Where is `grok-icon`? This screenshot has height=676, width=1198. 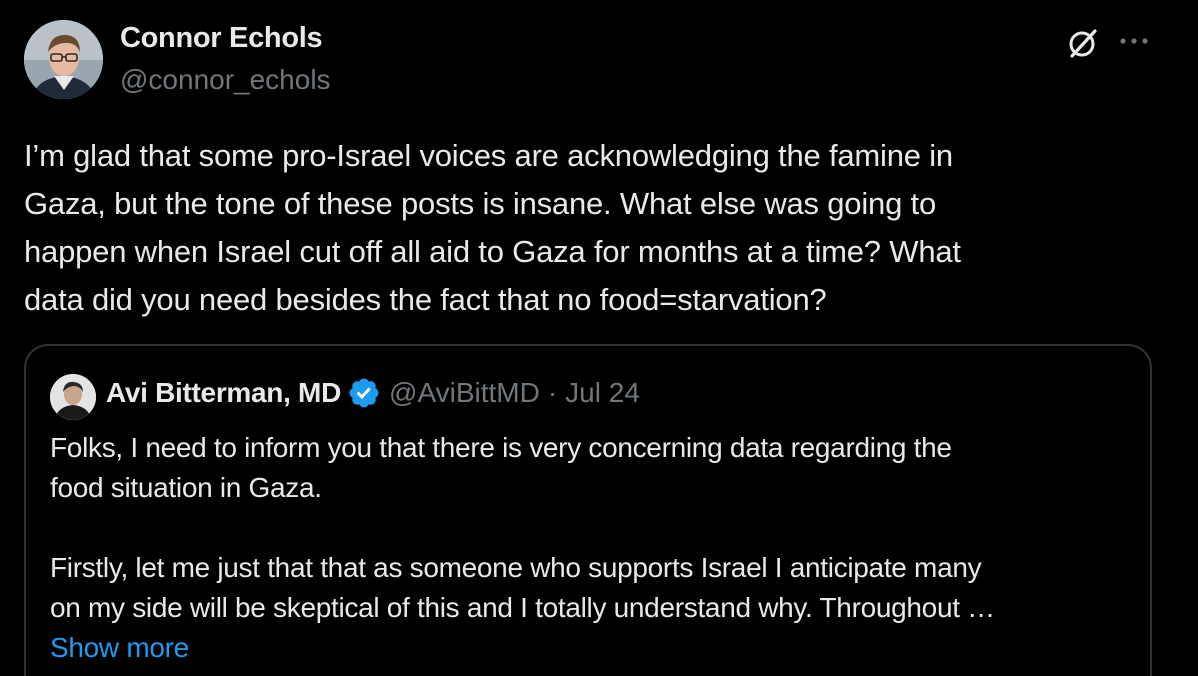 grok-icon is located at coordinates (1083, 43).